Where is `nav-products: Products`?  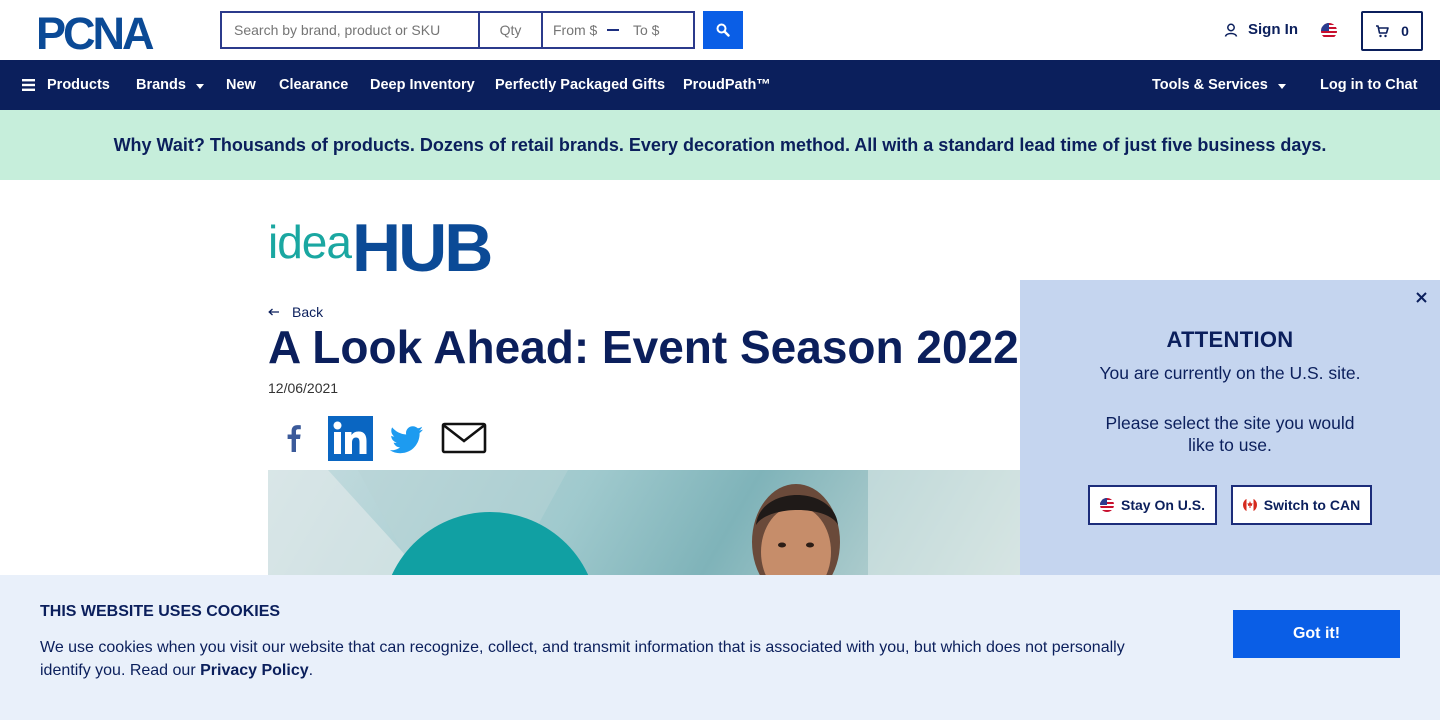 nav-products: Products is located at coordinates (66, 85).